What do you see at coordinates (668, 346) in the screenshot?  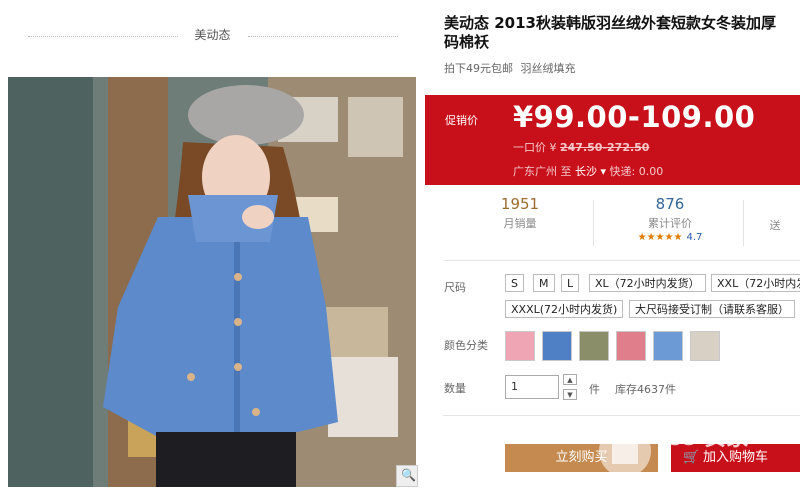 I see `color-swatch-lightblue` at bounding box center [668, 346].